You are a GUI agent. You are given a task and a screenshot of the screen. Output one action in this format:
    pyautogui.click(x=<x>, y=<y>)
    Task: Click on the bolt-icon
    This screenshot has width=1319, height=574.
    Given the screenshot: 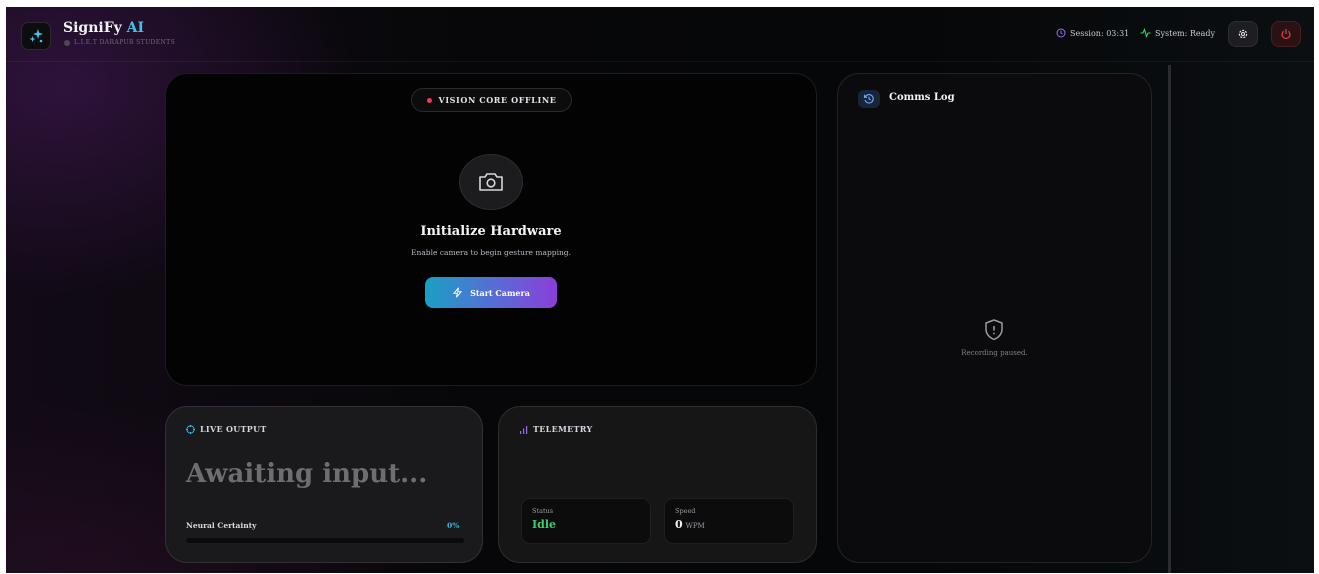 What is the action you would take?
    pyautogui.click(x=457, y=292)
    